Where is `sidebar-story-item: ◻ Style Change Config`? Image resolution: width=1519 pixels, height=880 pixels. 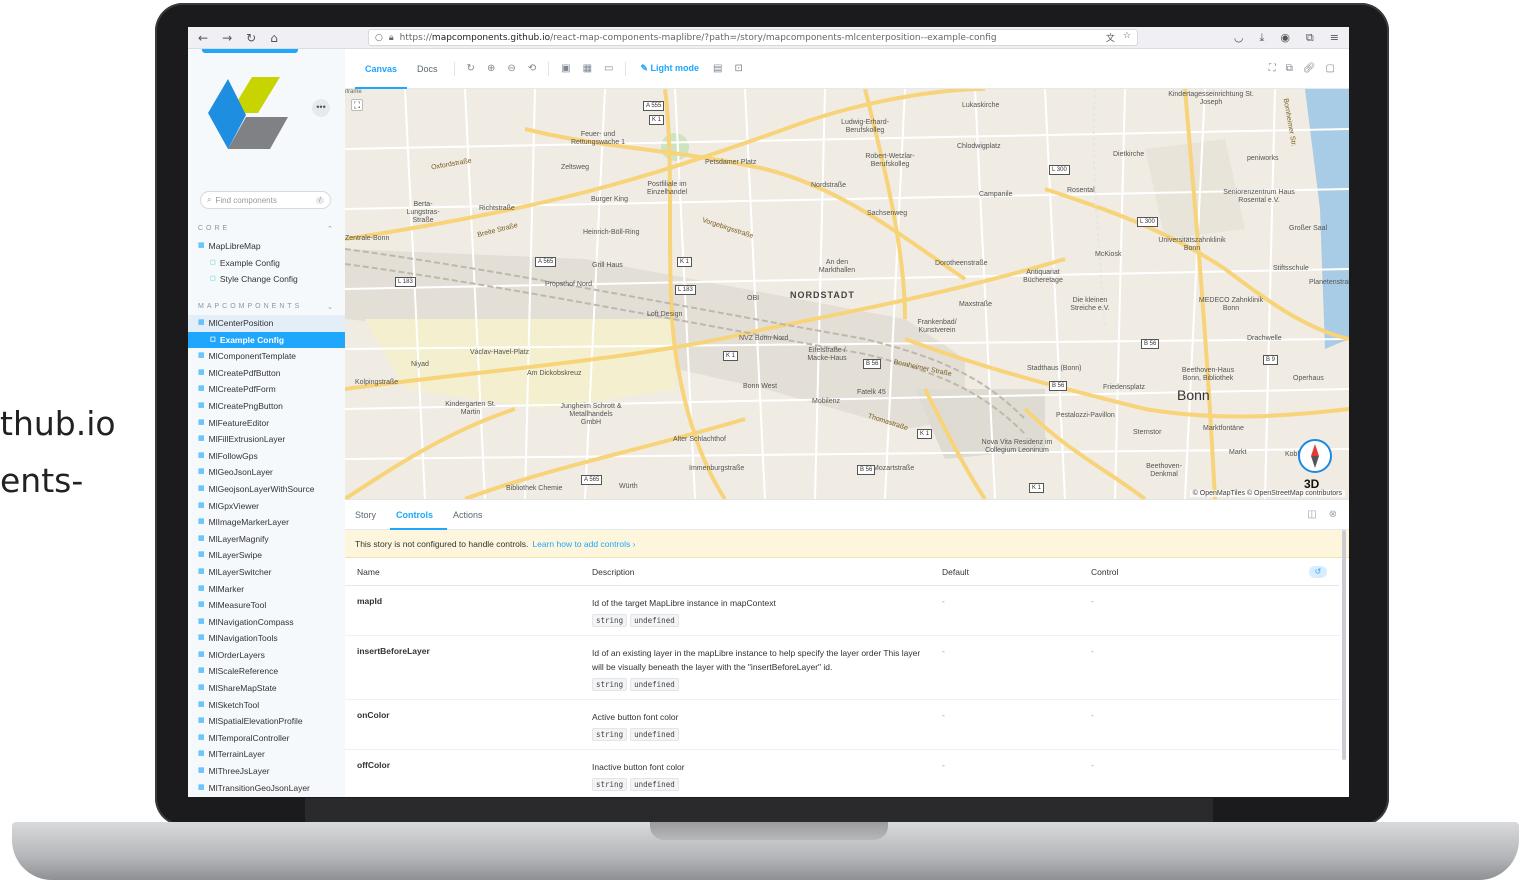 sidebar-story-item: ◻ Style Change Config is located at coordinates (266, 279).